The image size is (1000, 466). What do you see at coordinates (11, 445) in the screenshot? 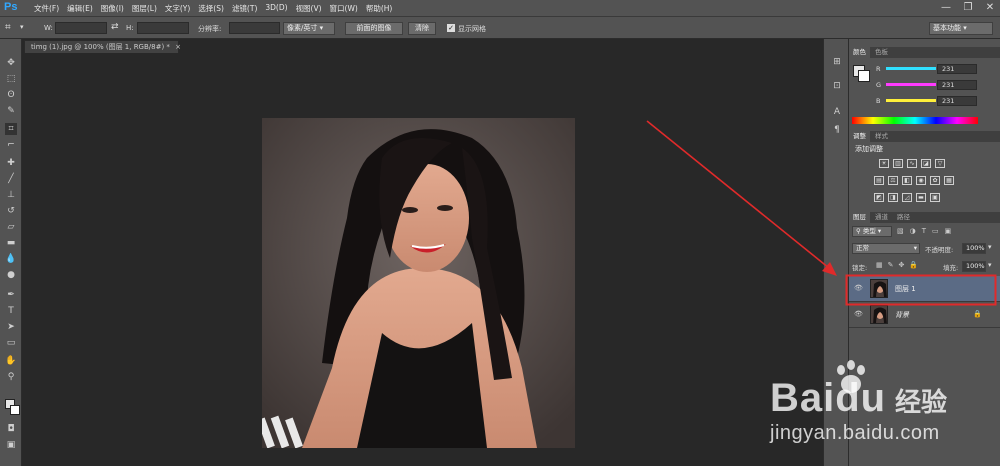
I see `screen-mode-icon: ▣` at bounding box center [11, 445].